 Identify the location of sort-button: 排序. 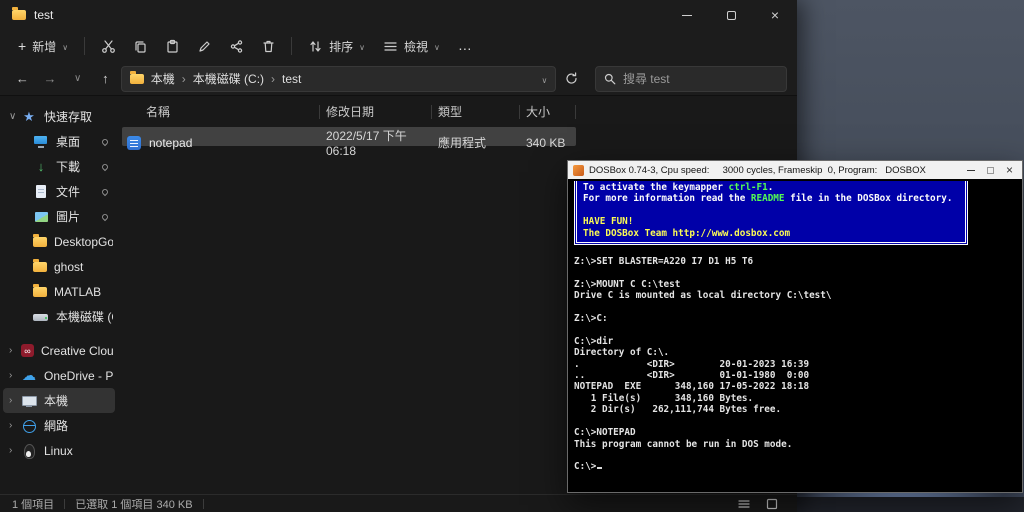
(336, 46).